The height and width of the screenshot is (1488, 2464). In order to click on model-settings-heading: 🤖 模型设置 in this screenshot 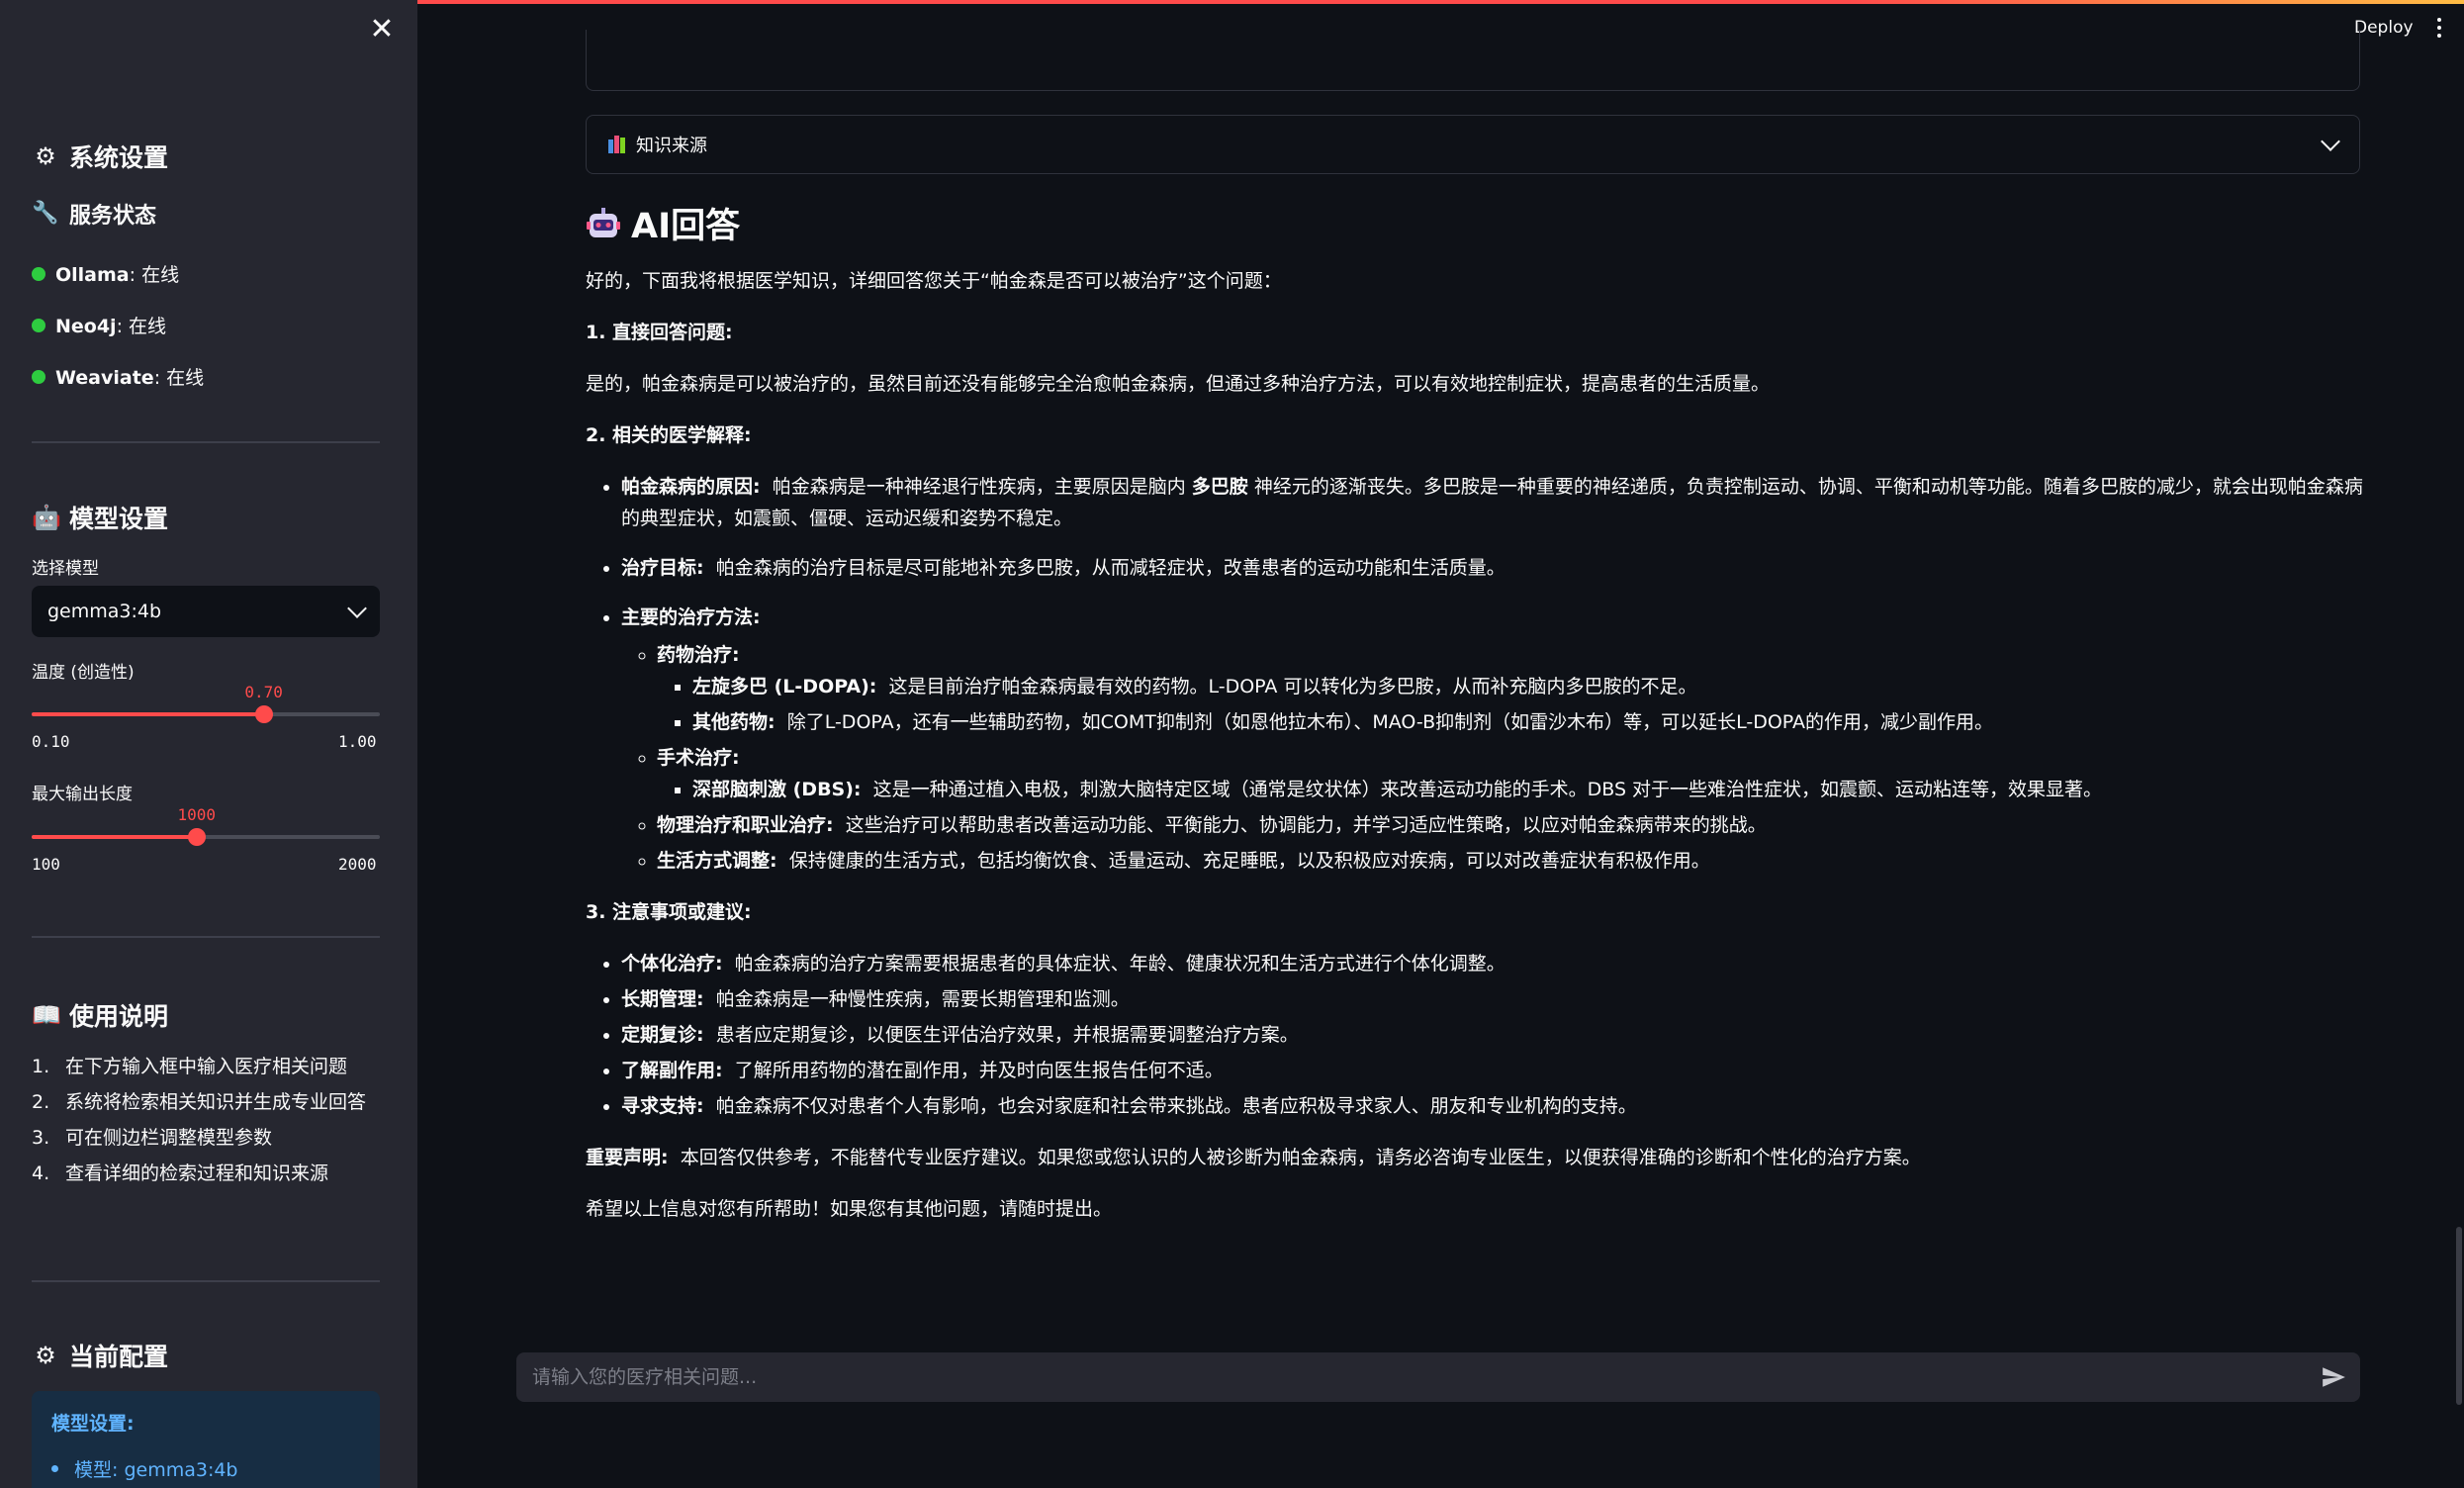, I will do `click(100, 519)`.